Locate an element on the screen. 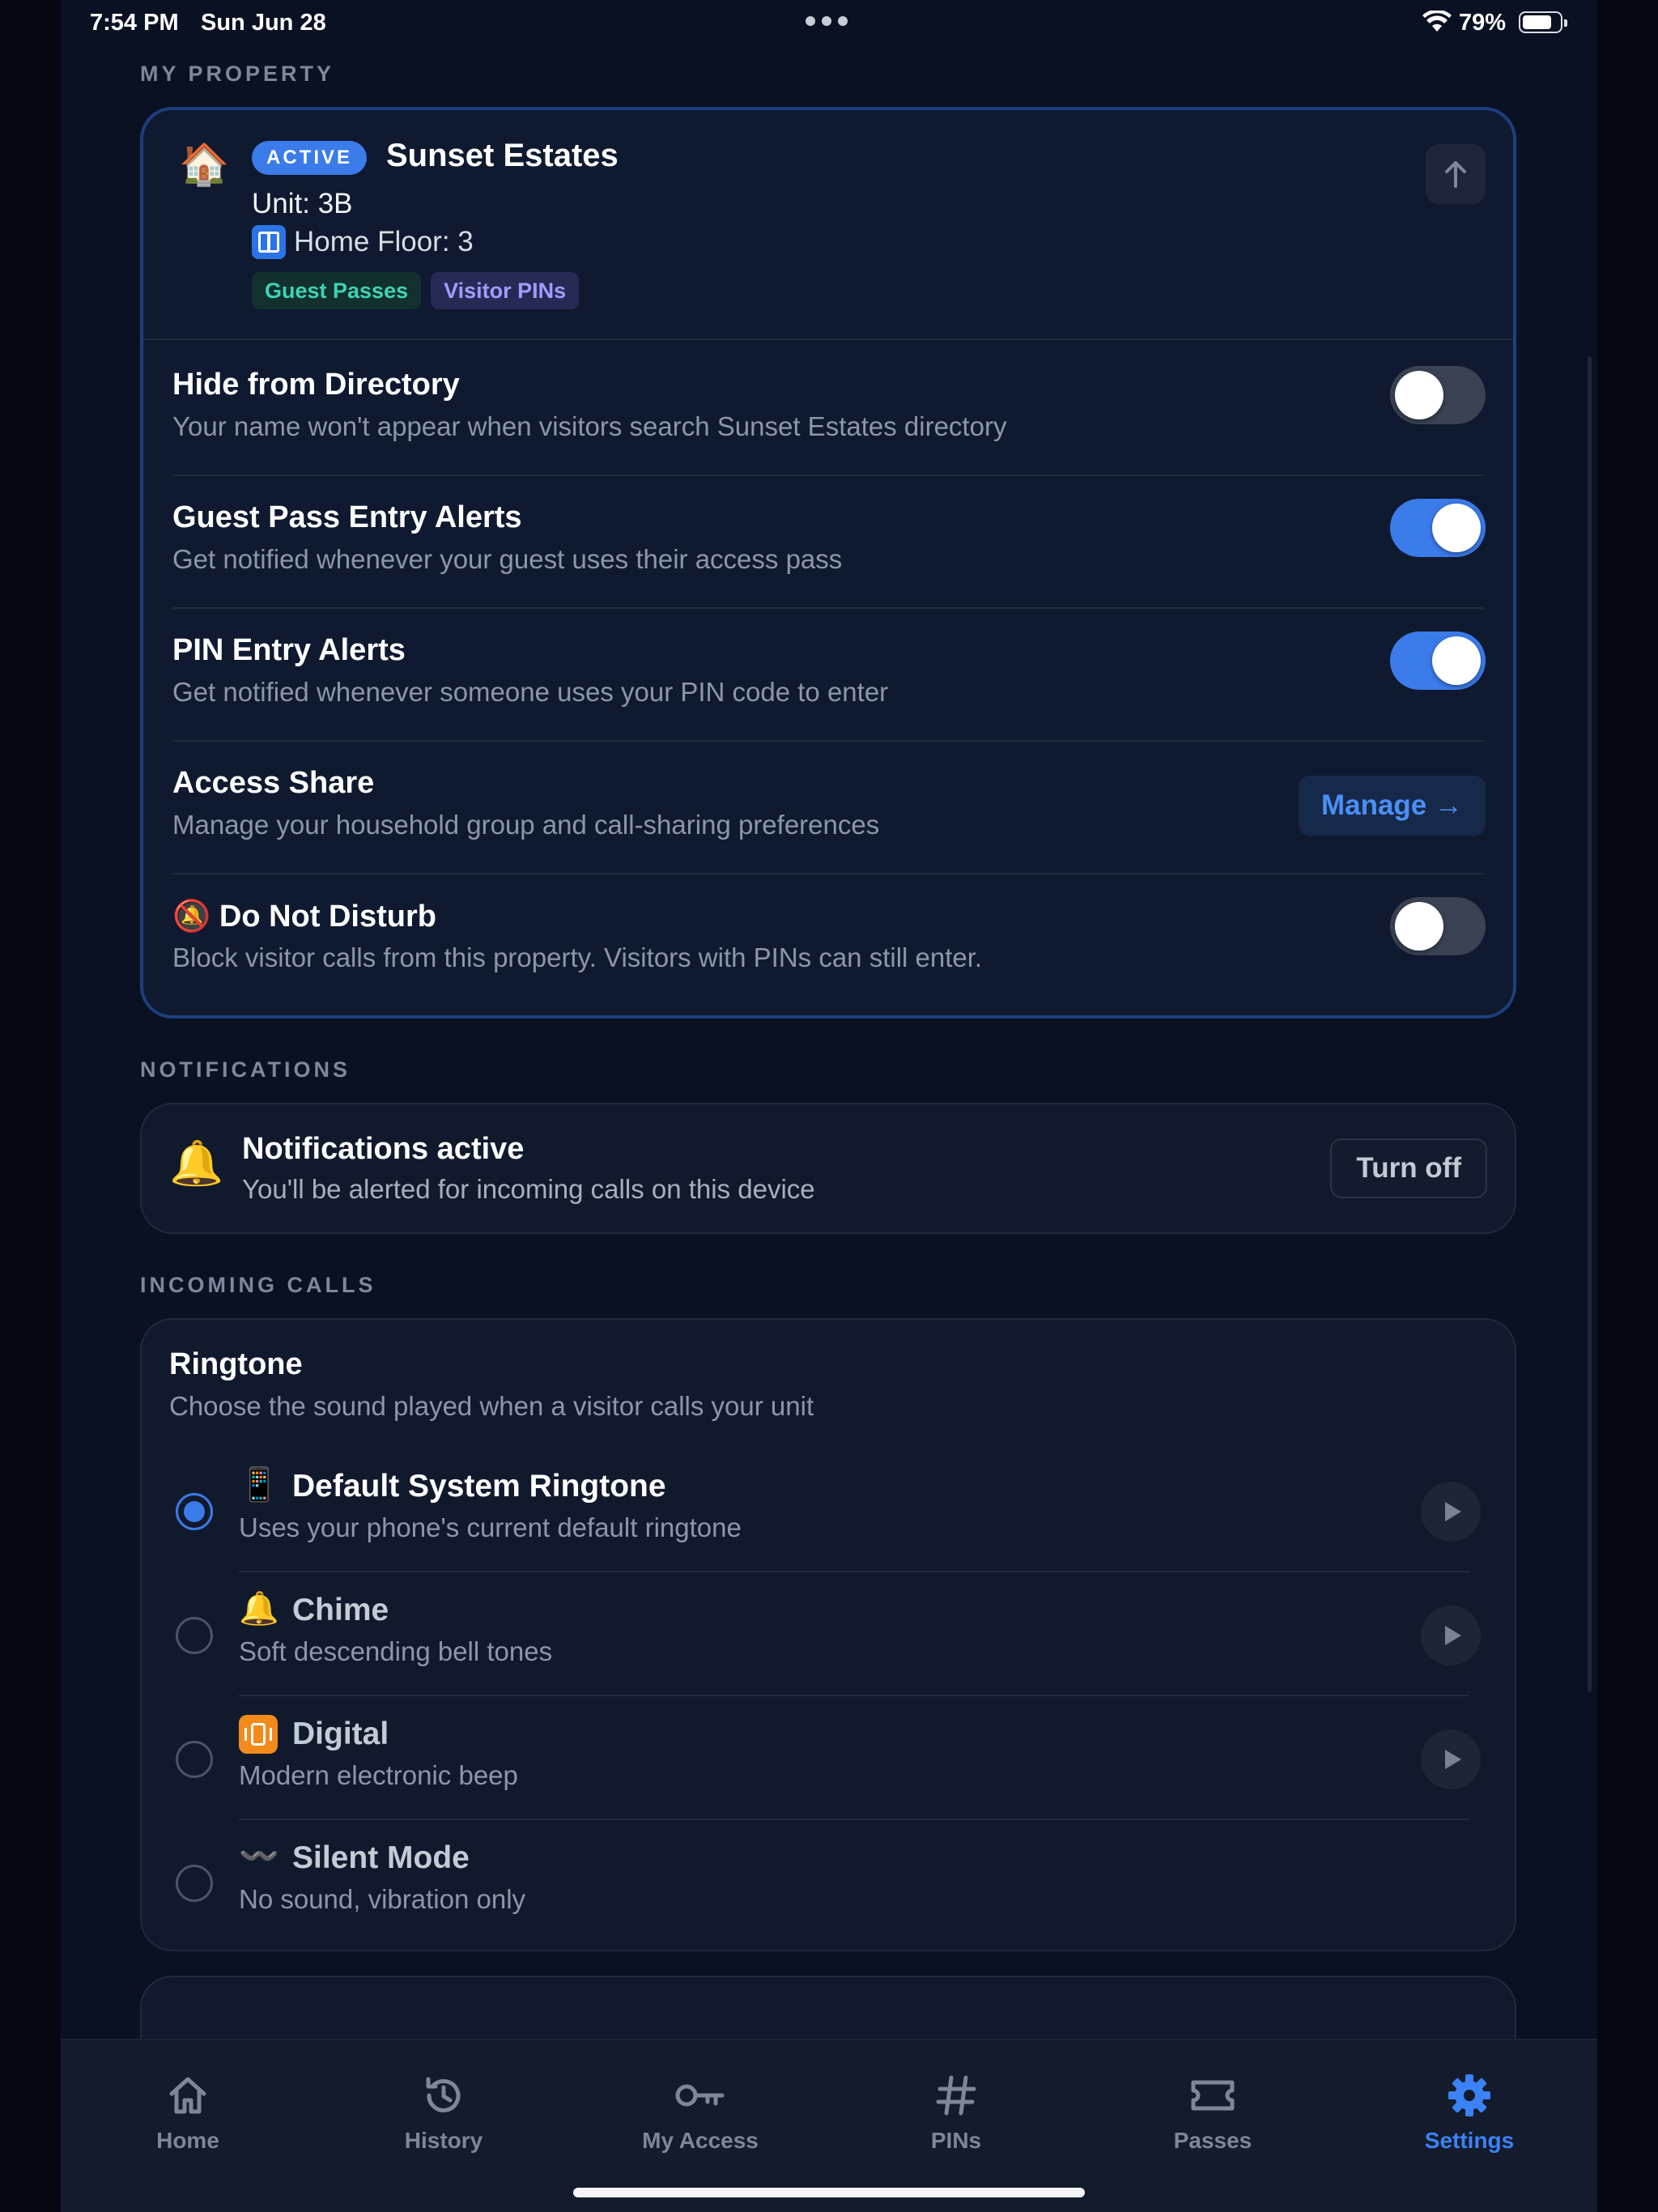 This screenshot has width=1658, height=2212. do-not-disturb-toggle is located at coordinates (1438, 926).